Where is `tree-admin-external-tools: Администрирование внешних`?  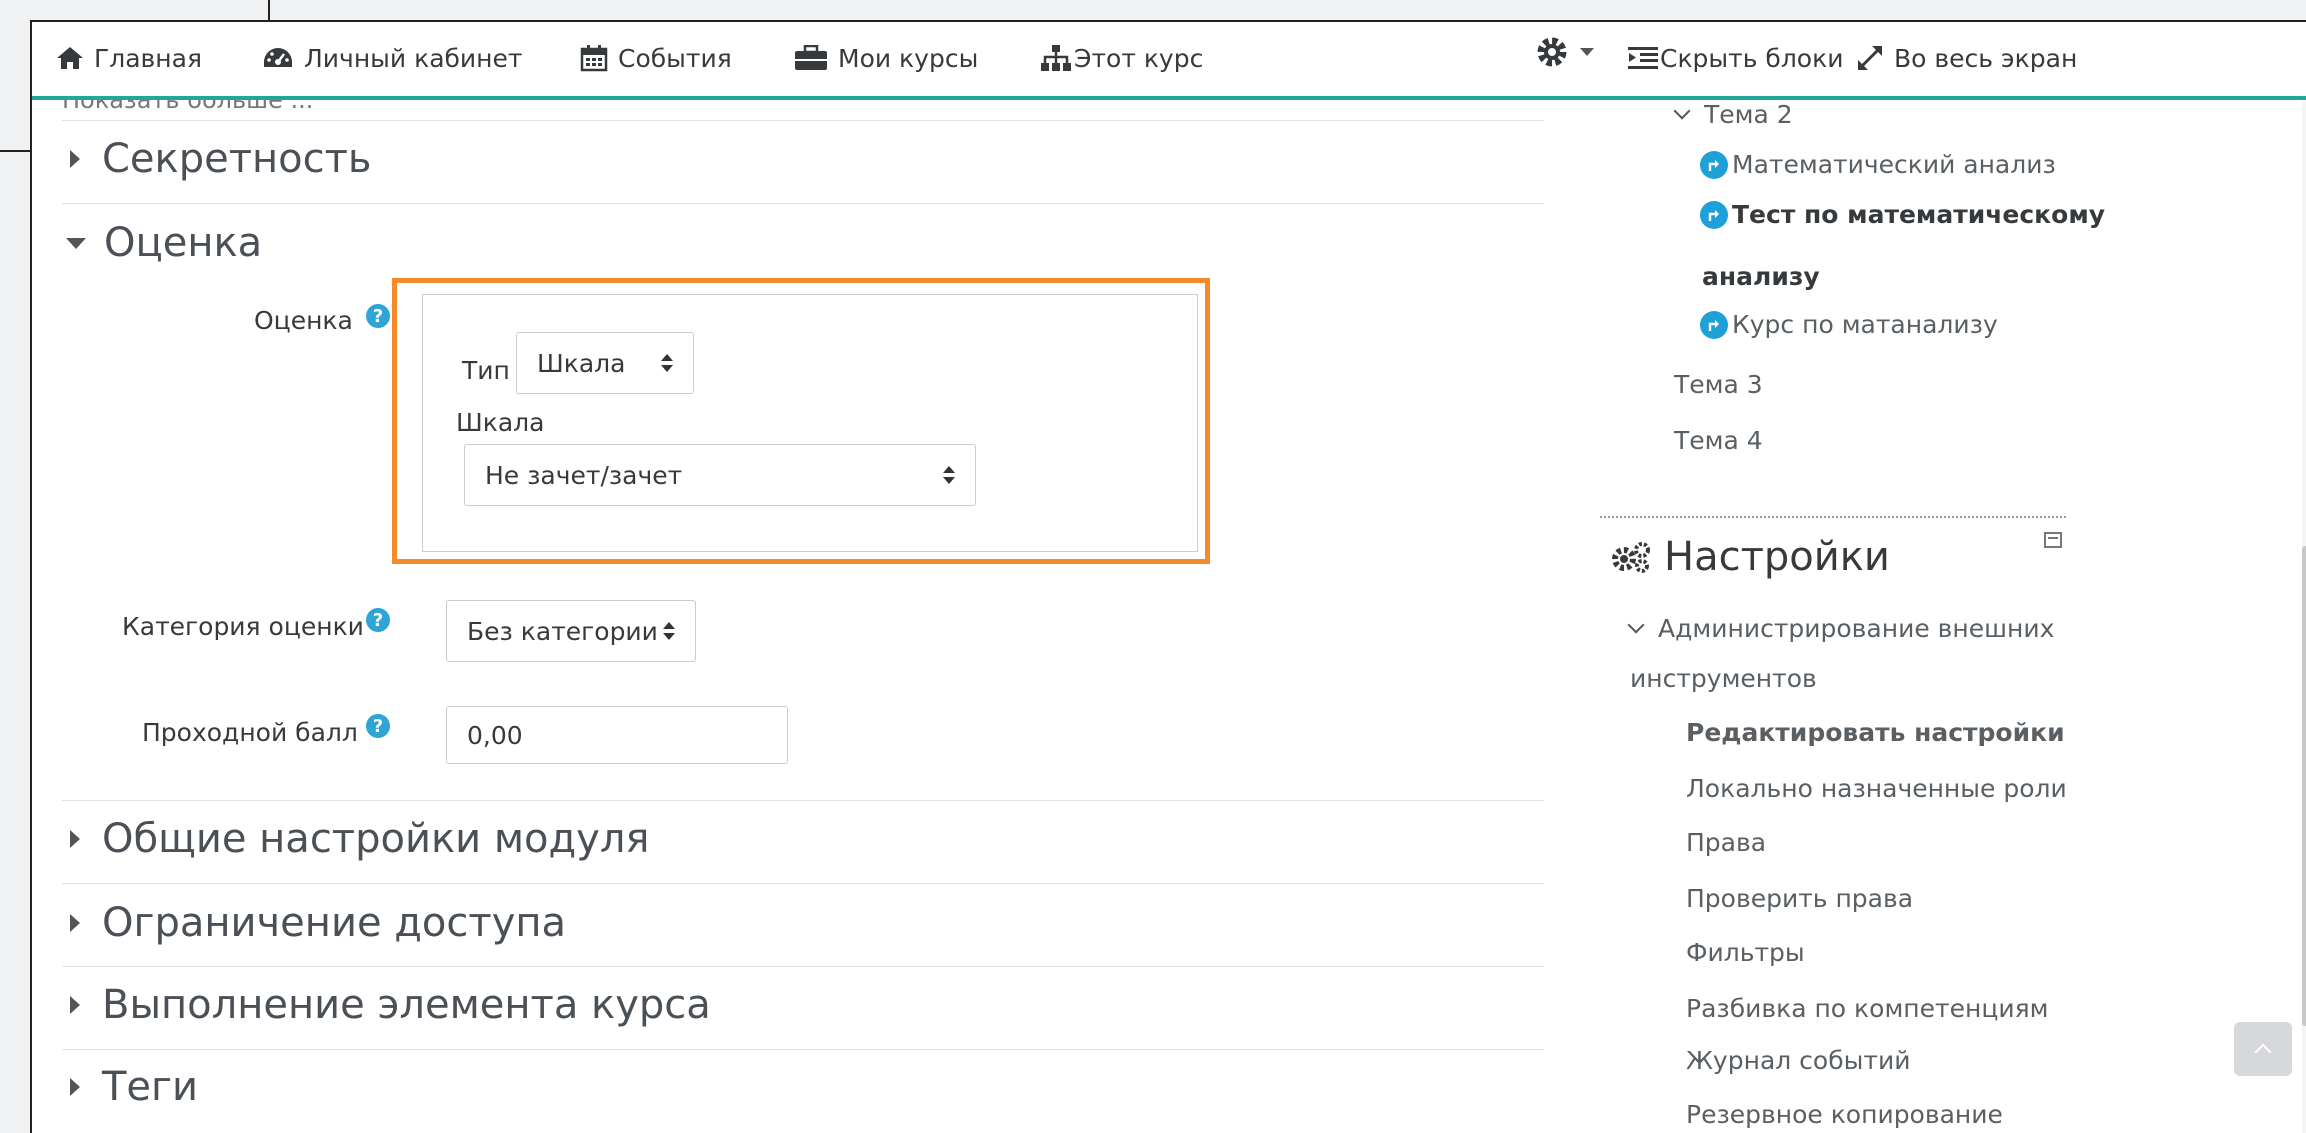 tree-admin-external-tools: Администрирование внешних is located at coordinates (1841, 628).